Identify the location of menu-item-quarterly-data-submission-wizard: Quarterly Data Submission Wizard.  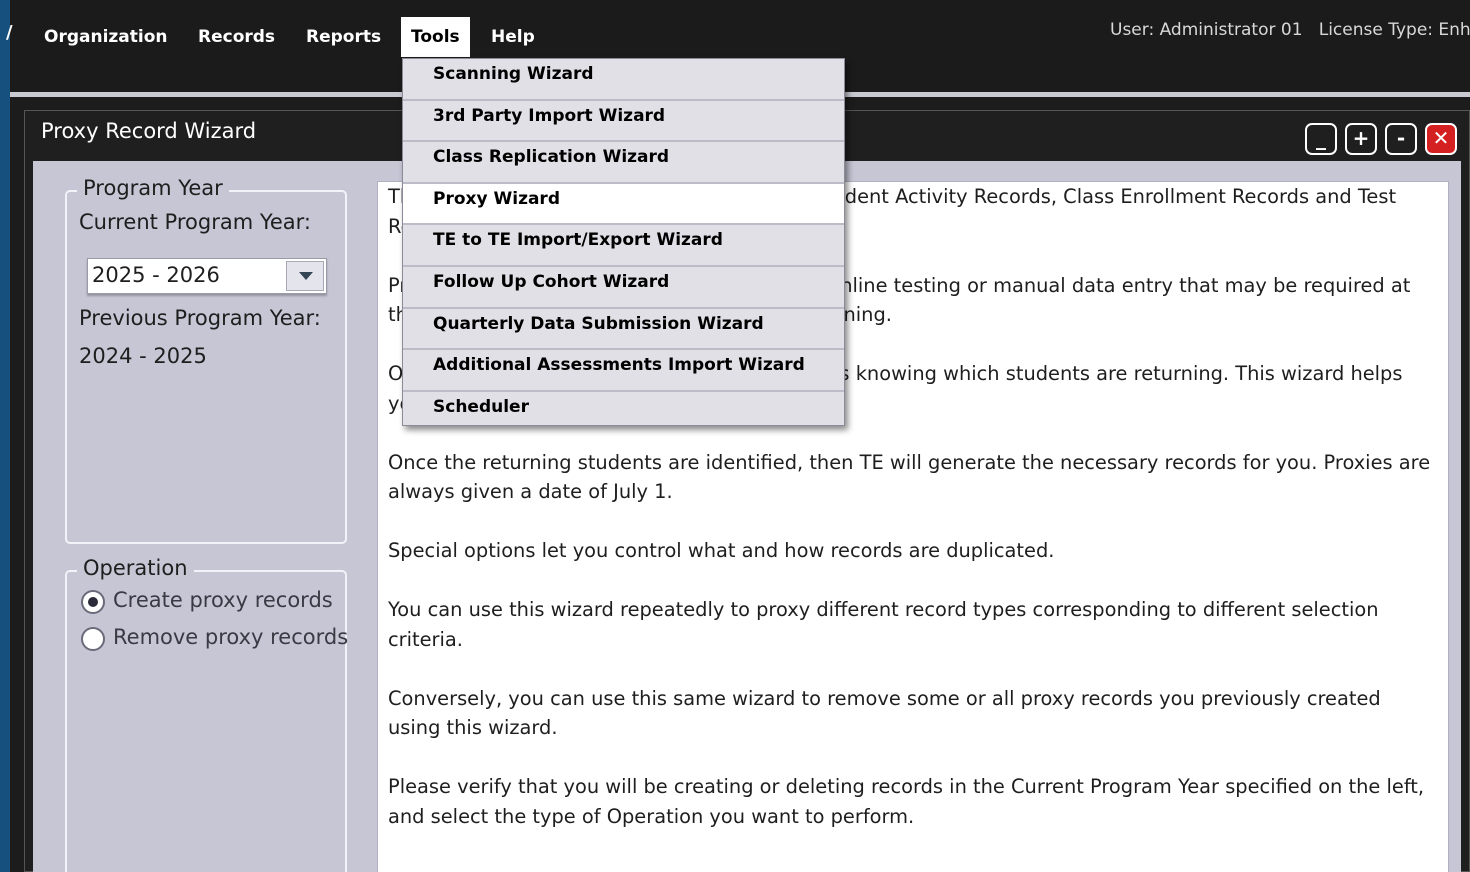
(623, 330).